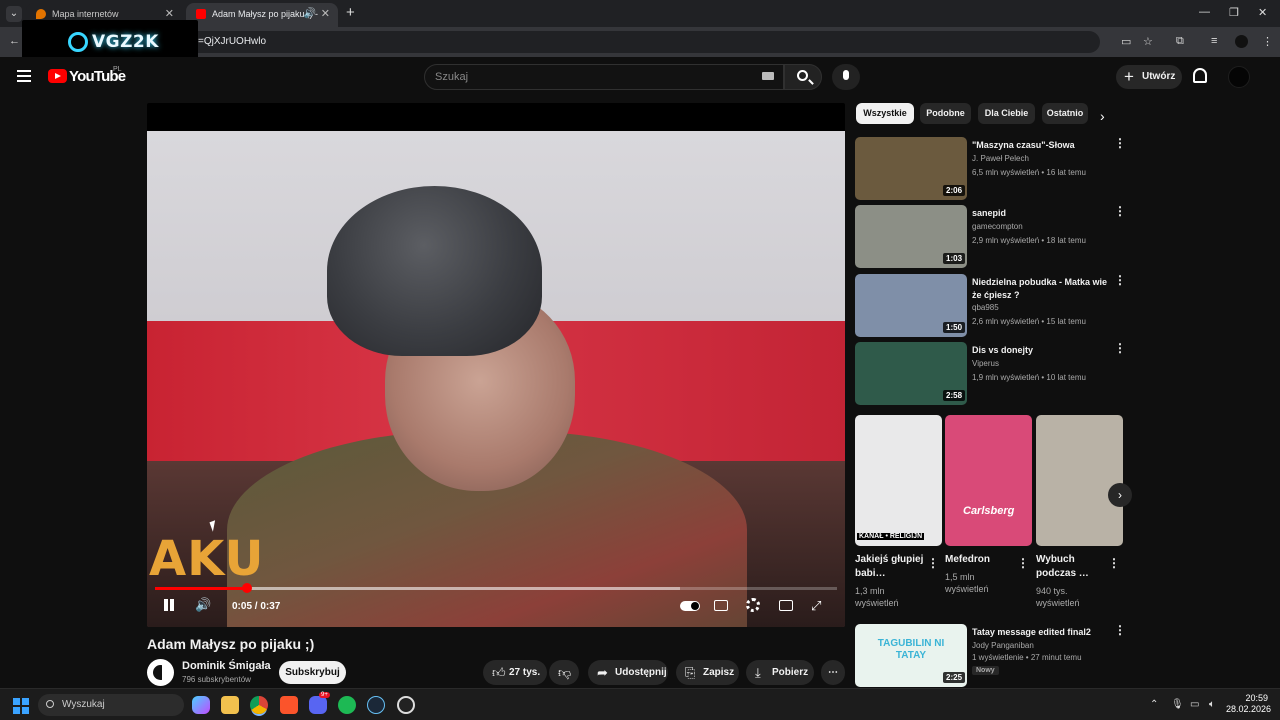  I want to click on account-avatar, so click(1239, 77).